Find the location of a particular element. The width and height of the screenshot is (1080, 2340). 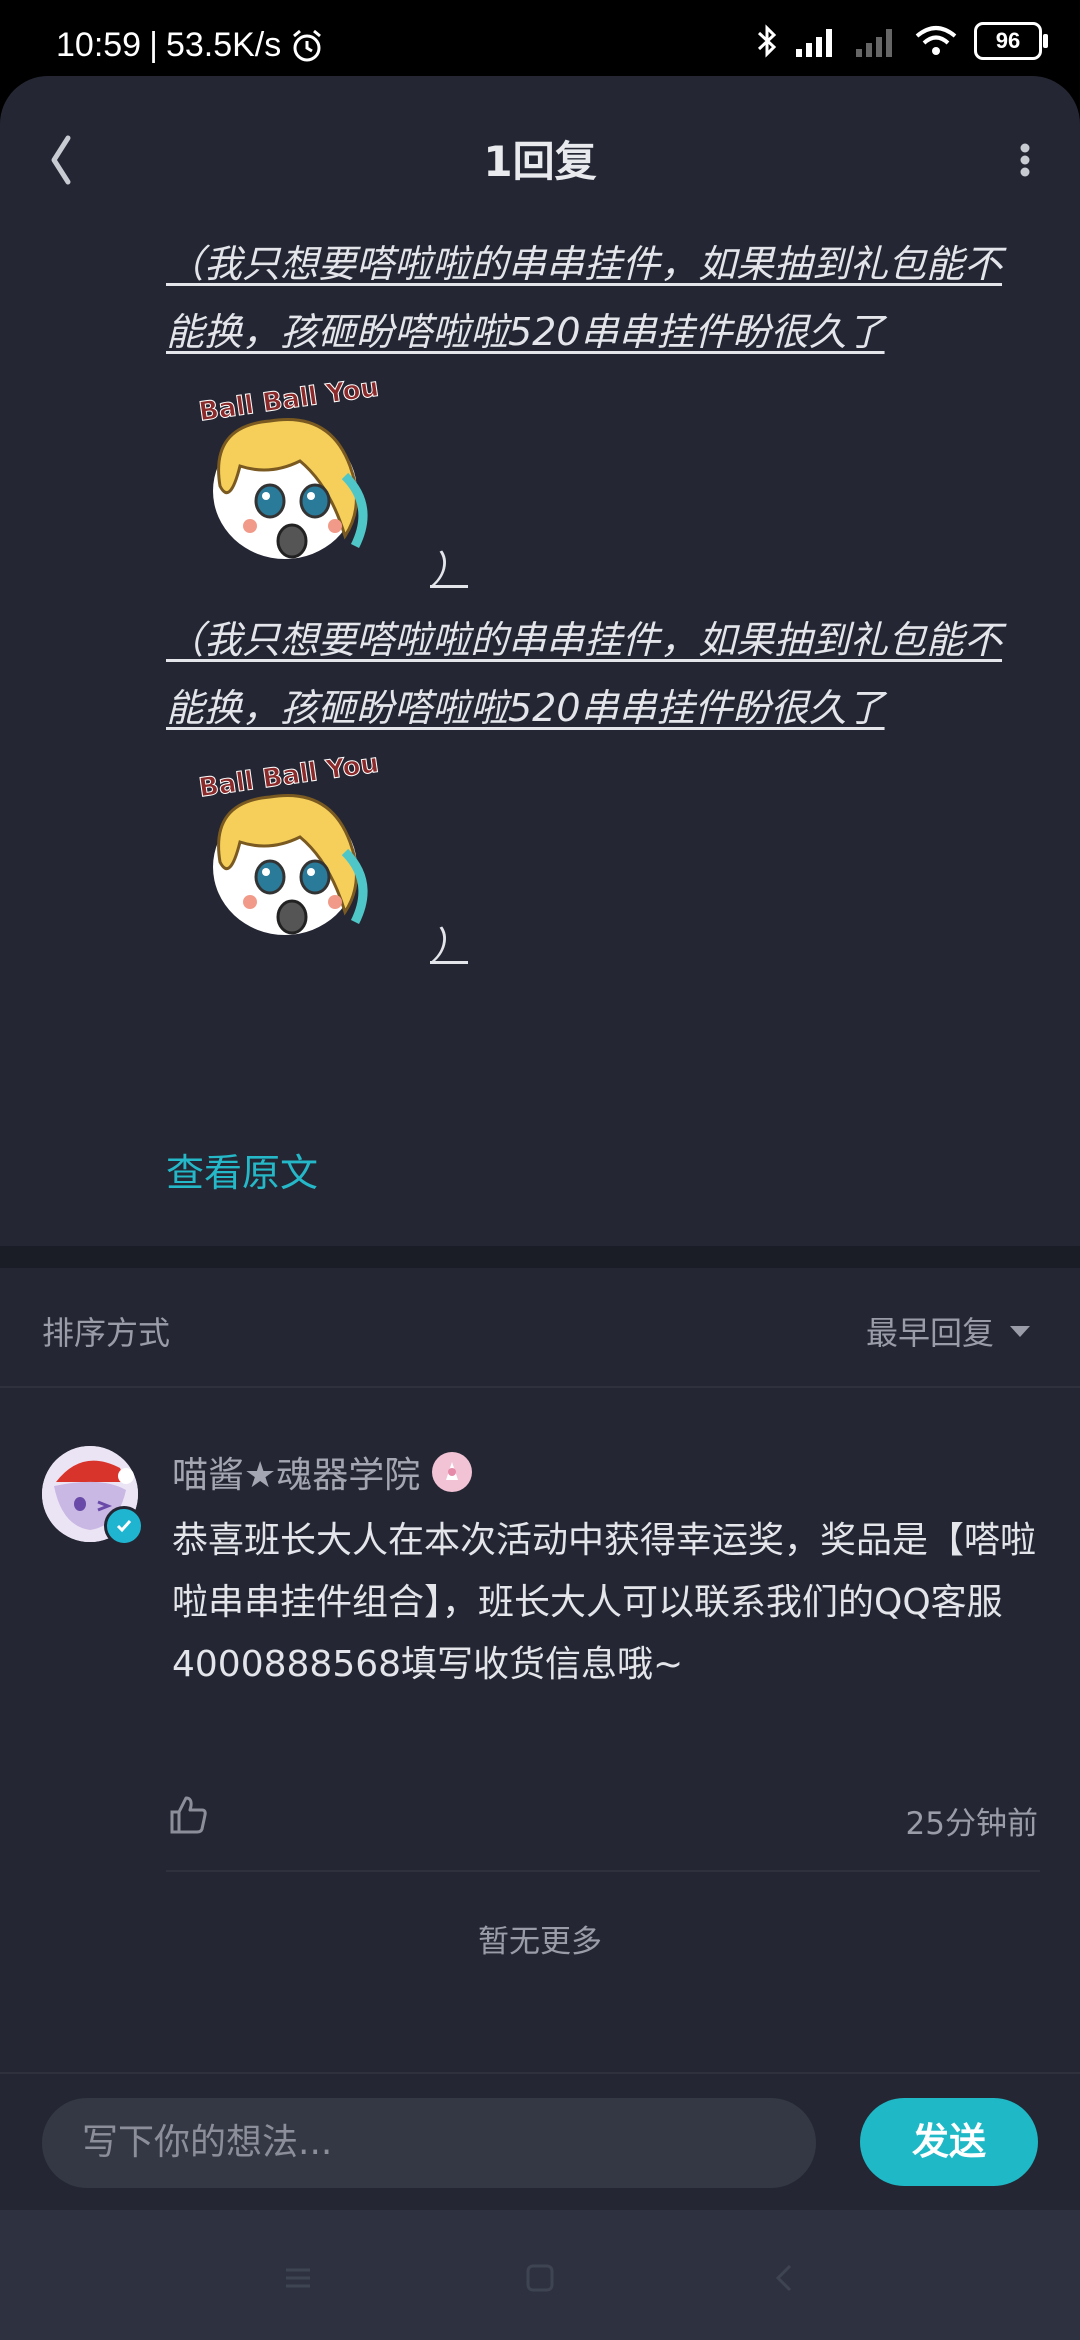

send-button: 发送 is located at coordinates (949, 2142).